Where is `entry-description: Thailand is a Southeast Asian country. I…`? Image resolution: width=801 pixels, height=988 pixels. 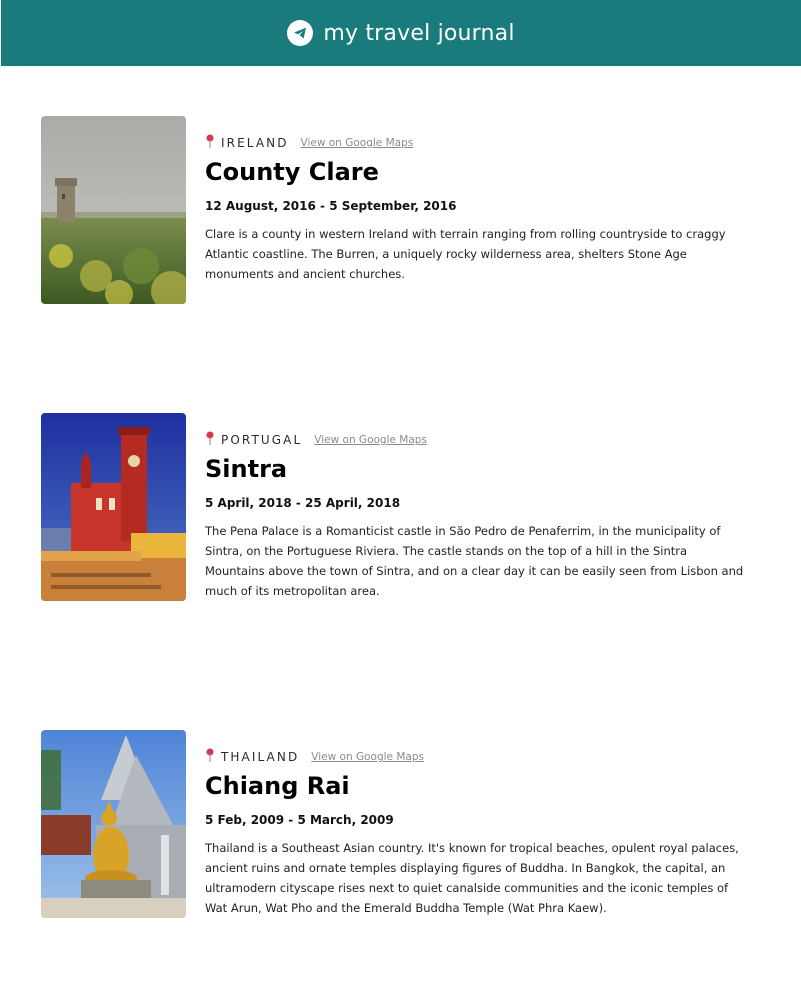
entry-description: Thailand is a Southeast Asian country. I… is located at coordinates (472, 878).